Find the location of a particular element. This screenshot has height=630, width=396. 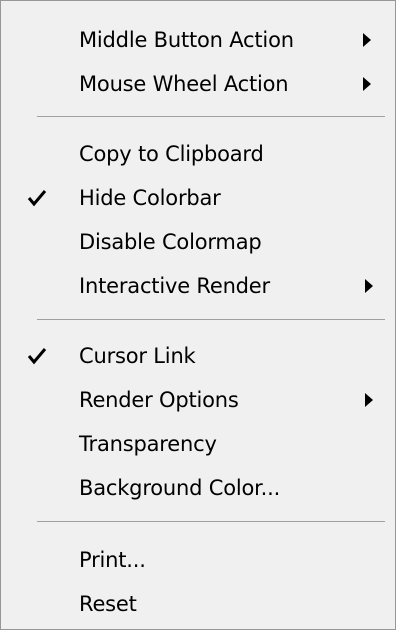

menu-item-middle-button-action: Middle Button Action is located at coordinates (198, 40).